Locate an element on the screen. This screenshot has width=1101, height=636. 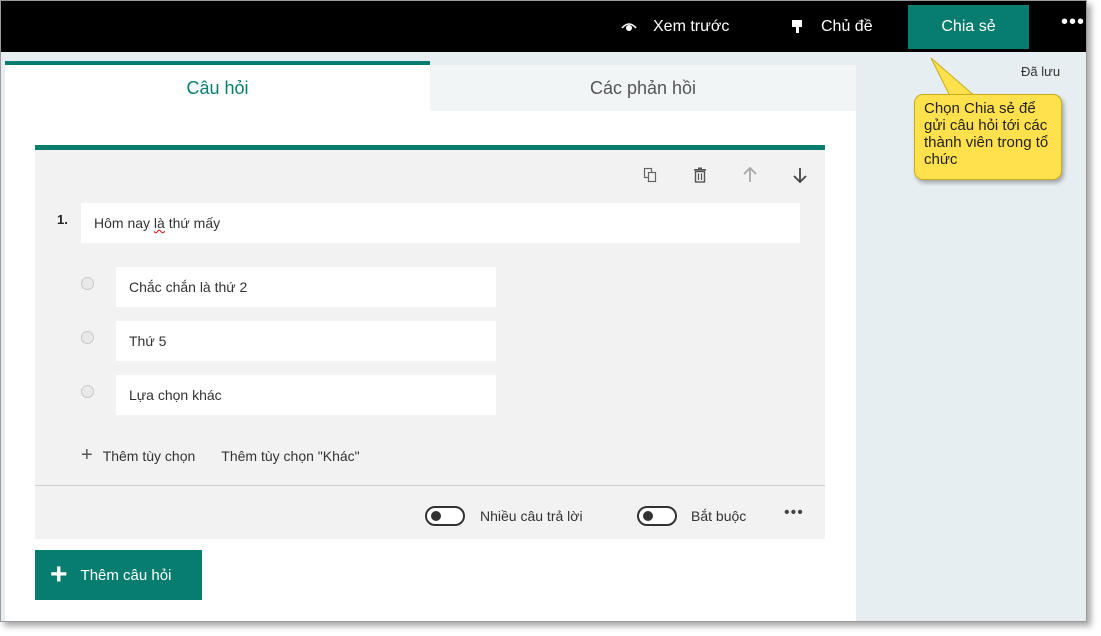
top-bar: Xem trước Chủ đề Chia sẻ ••• is located at coordinates (543, 26).